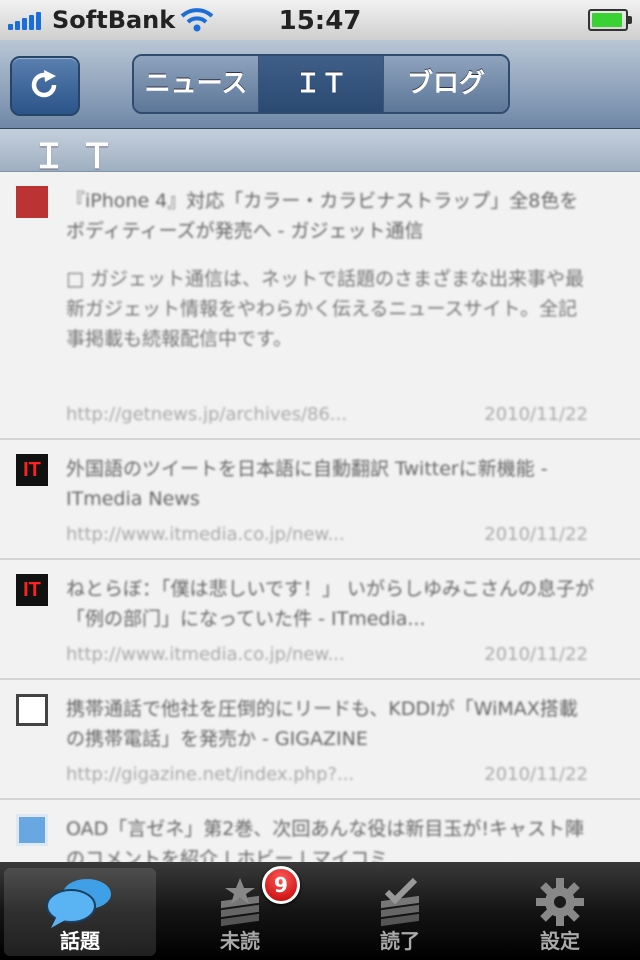 Image resolution: width=640 pixels, height=960 pixels. What do you see at coordinates (80, 157) in the screenshot?
I see `section-title: ＩＴ` at bounding box center [80, 157].